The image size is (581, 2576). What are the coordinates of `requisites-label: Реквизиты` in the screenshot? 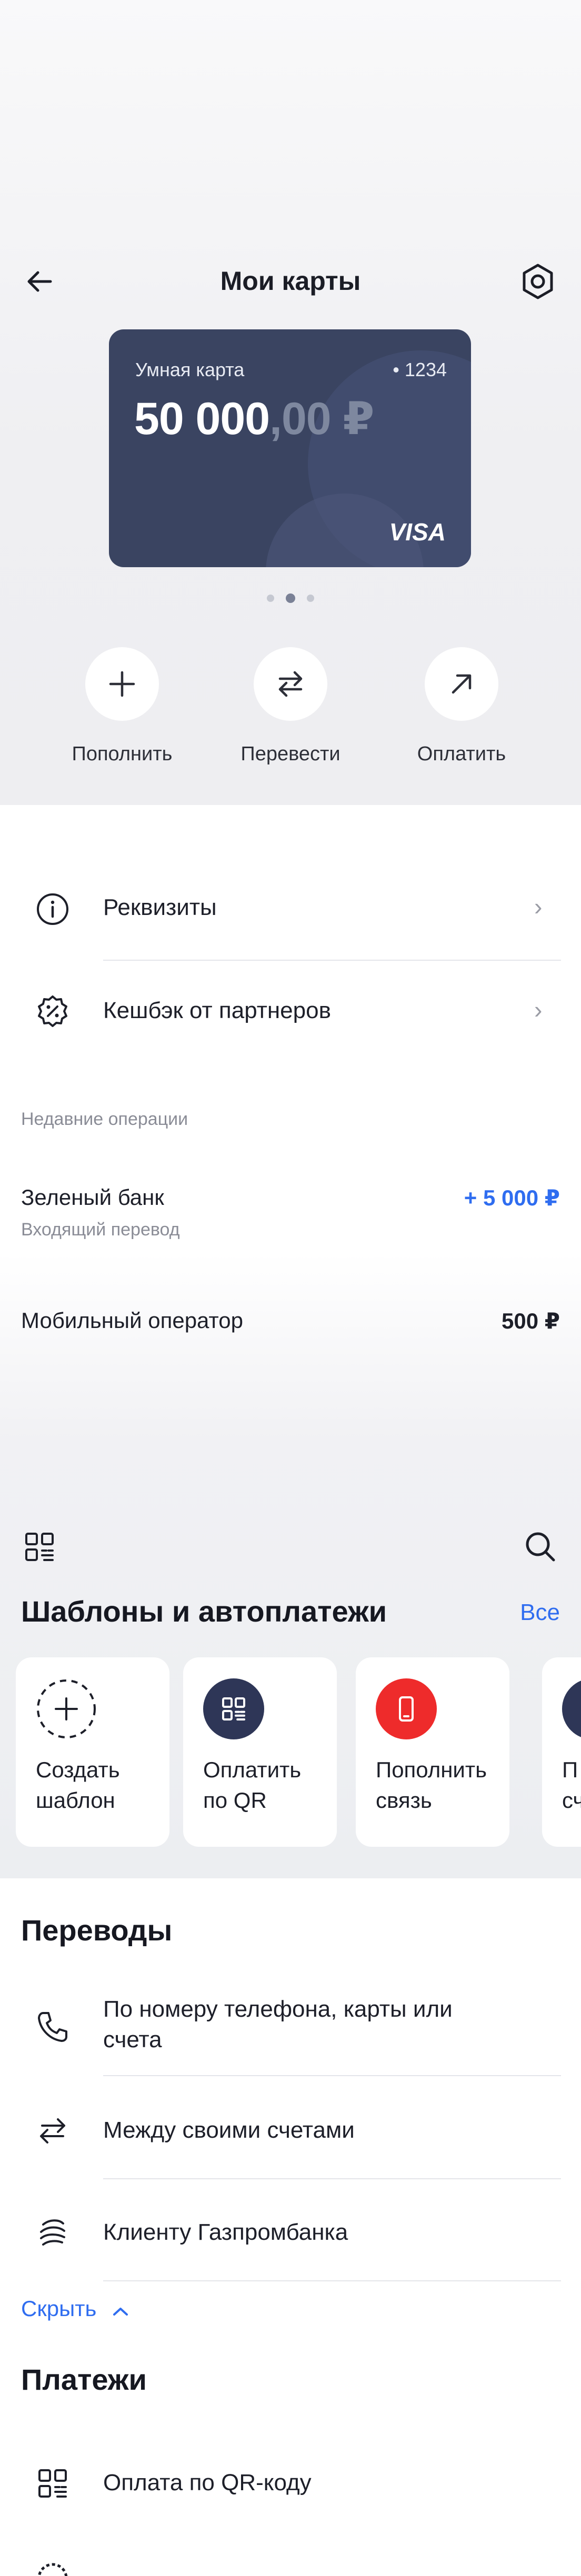 It's located at (160, 908).